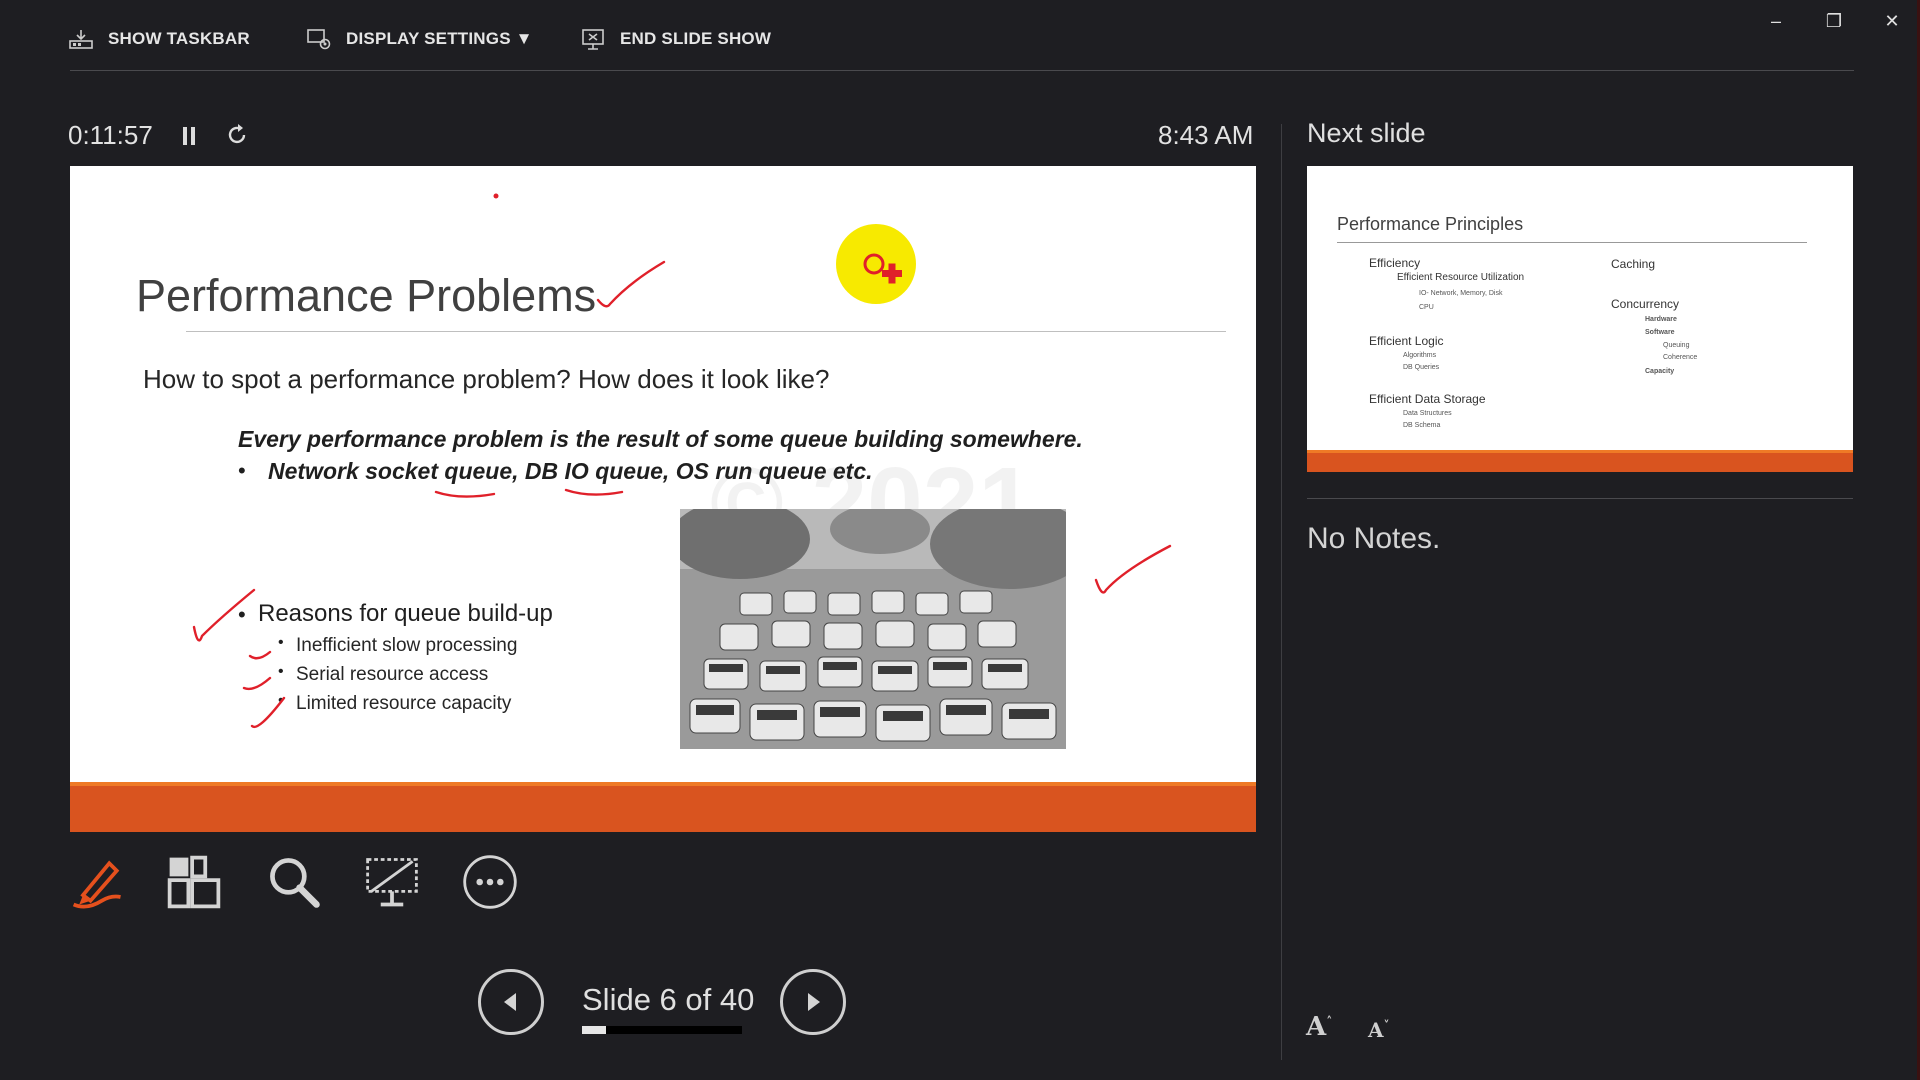 The height and width of the screenshot is (1080, 1920). I want to click on show-taskbar-button: SHOW TASKBAR, so click(159, 39).